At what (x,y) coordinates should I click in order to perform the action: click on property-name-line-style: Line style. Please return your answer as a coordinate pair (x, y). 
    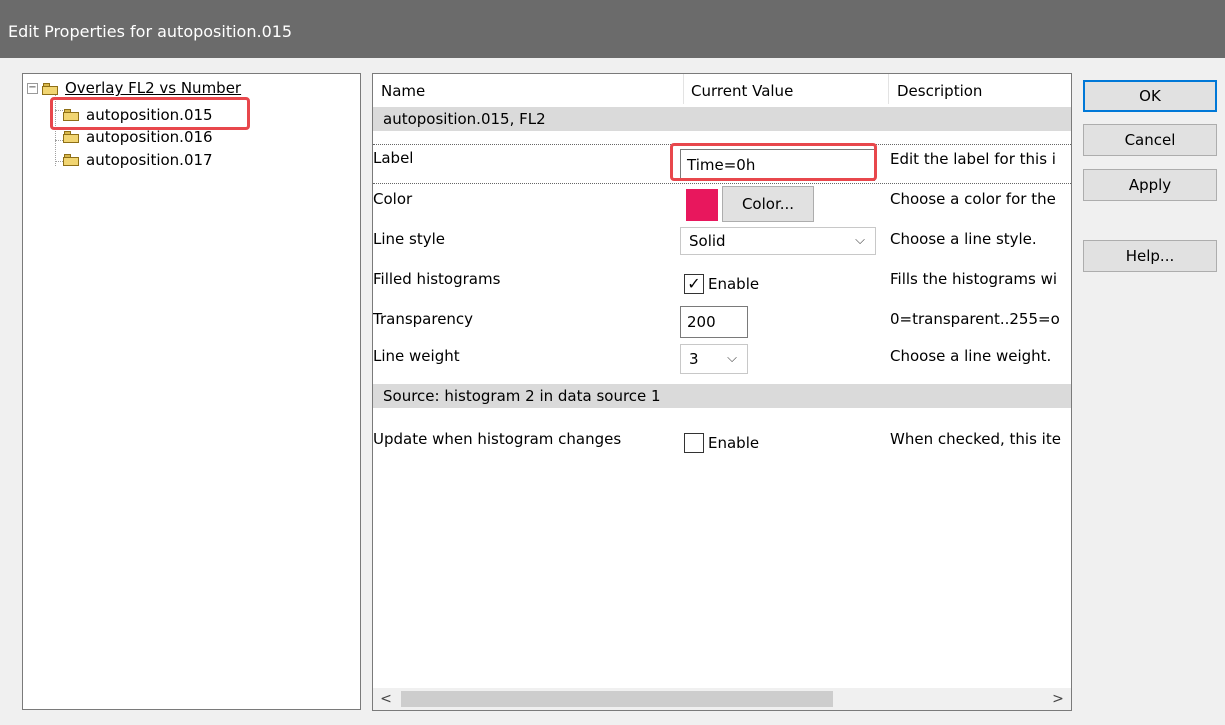
    Looking at the image, I should click on (409, 239).